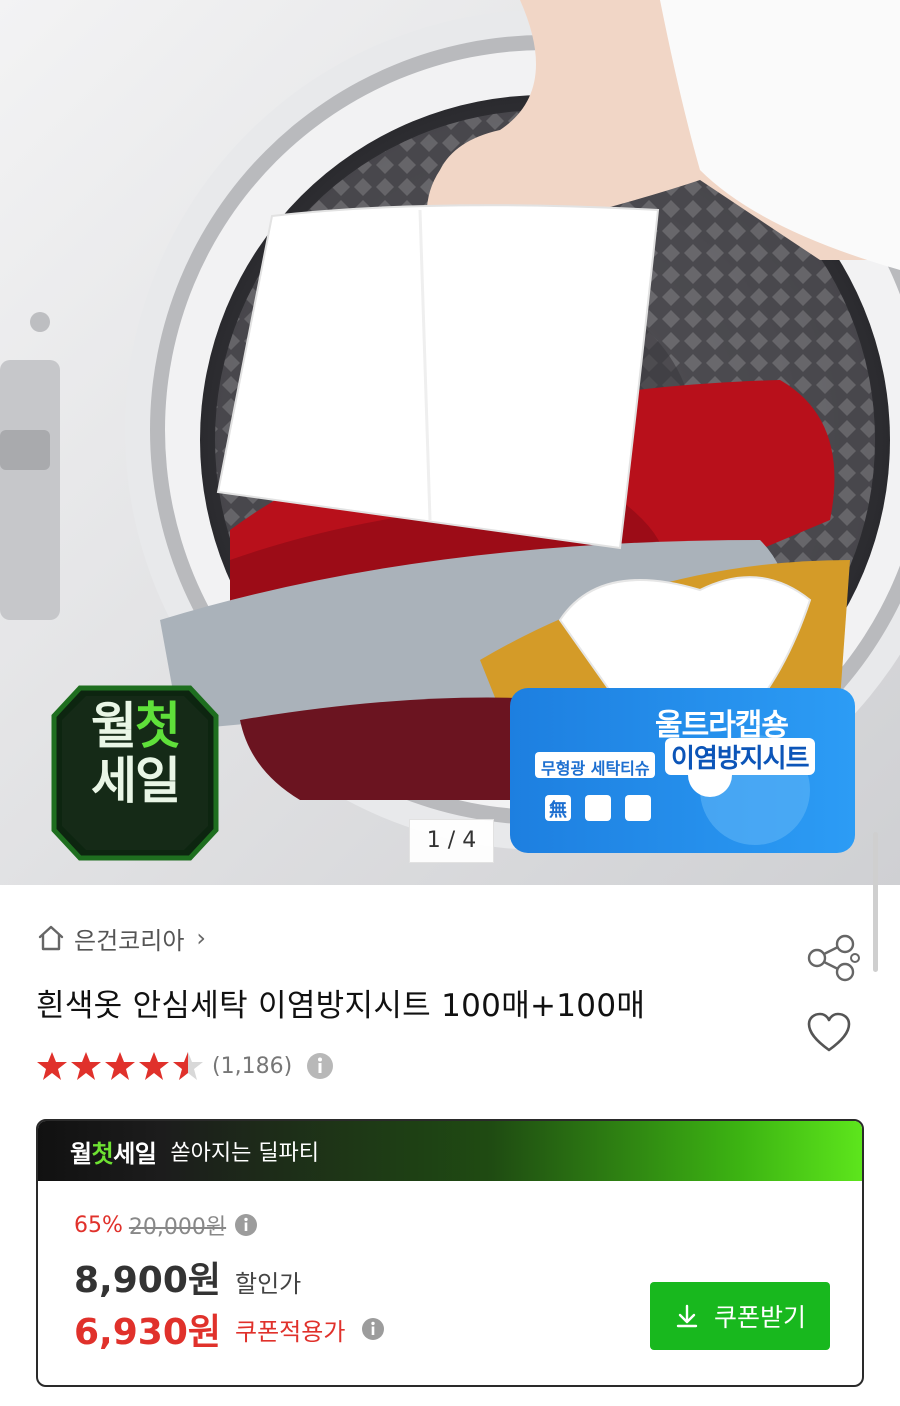  I want to click on sale-price: 8,900원, so click(147, 1280).